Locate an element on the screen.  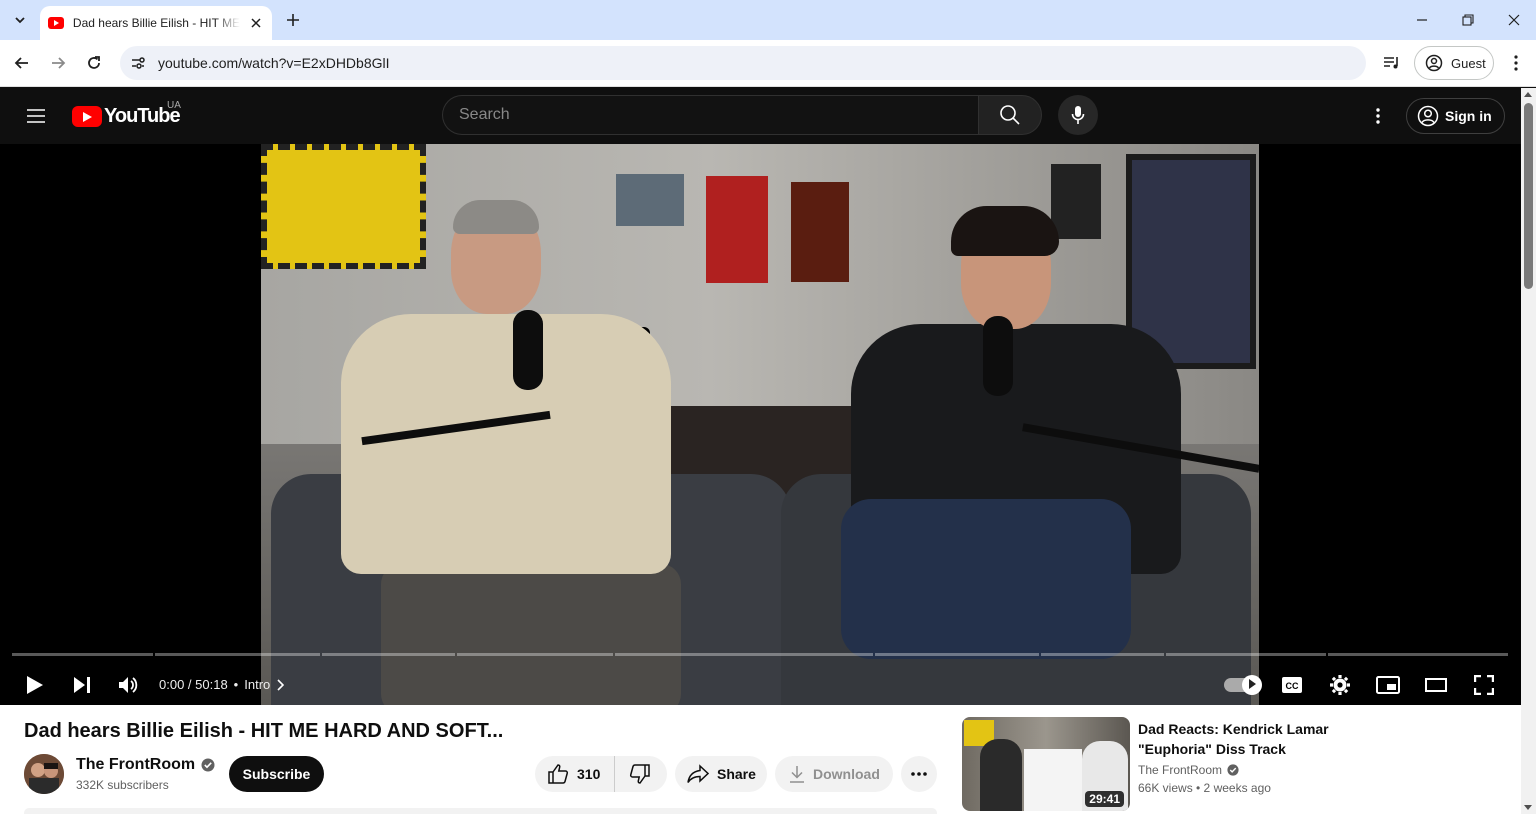
sign-in-label: Sign in is located at coordinates (1468, 116).